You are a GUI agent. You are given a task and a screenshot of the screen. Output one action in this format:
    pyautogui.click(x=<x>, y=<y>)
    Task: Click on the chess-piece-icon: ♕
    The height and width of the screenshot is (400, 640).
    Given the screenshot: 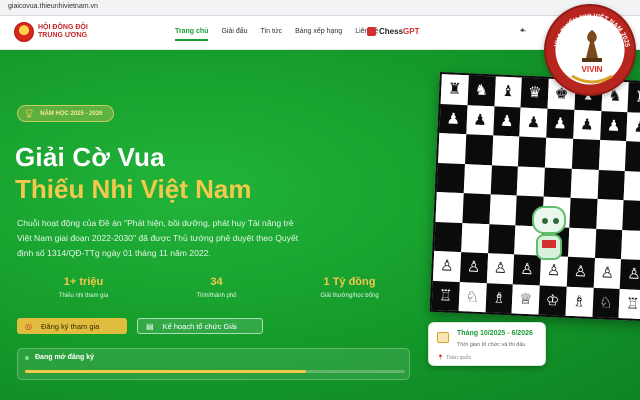 What is the action you would take?
    pyautogui.click(x=525, y=299)
    